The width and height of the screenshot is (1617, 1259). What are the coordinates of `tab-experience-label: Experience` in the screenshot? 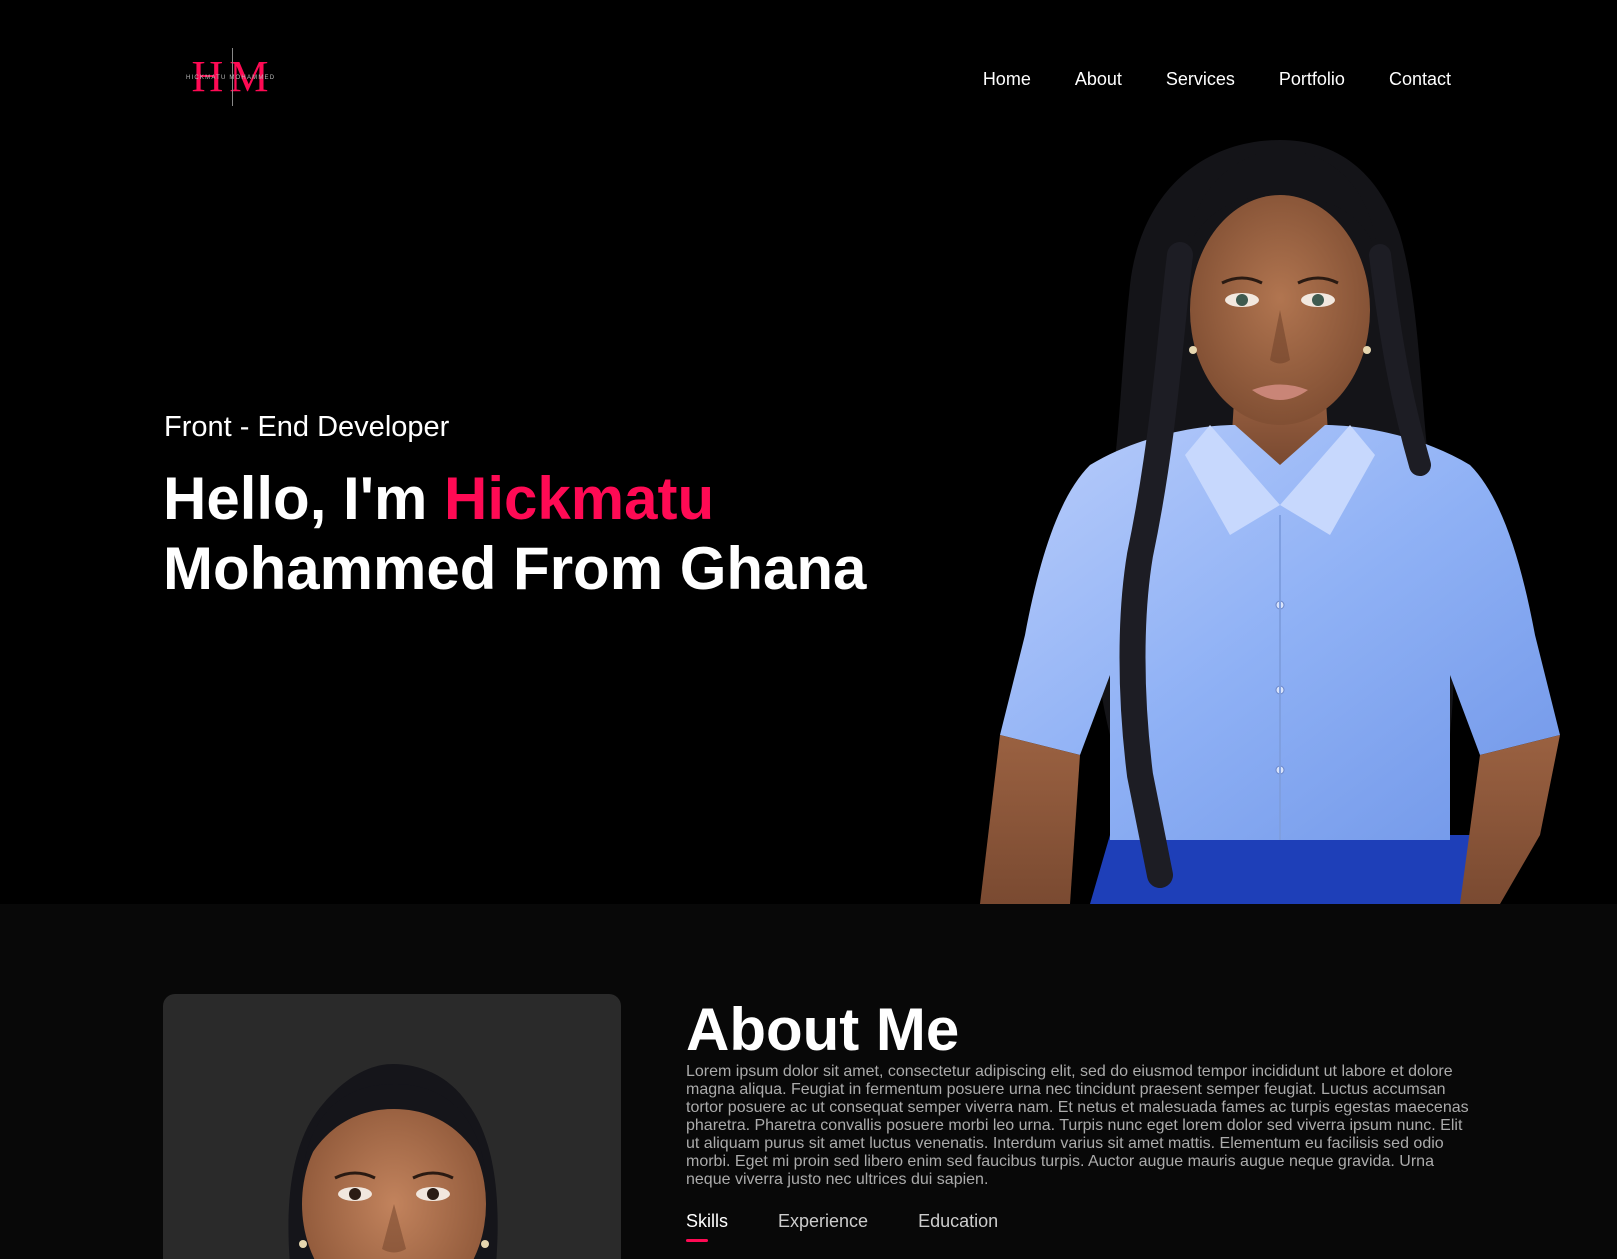 It's located at (823, 1221).